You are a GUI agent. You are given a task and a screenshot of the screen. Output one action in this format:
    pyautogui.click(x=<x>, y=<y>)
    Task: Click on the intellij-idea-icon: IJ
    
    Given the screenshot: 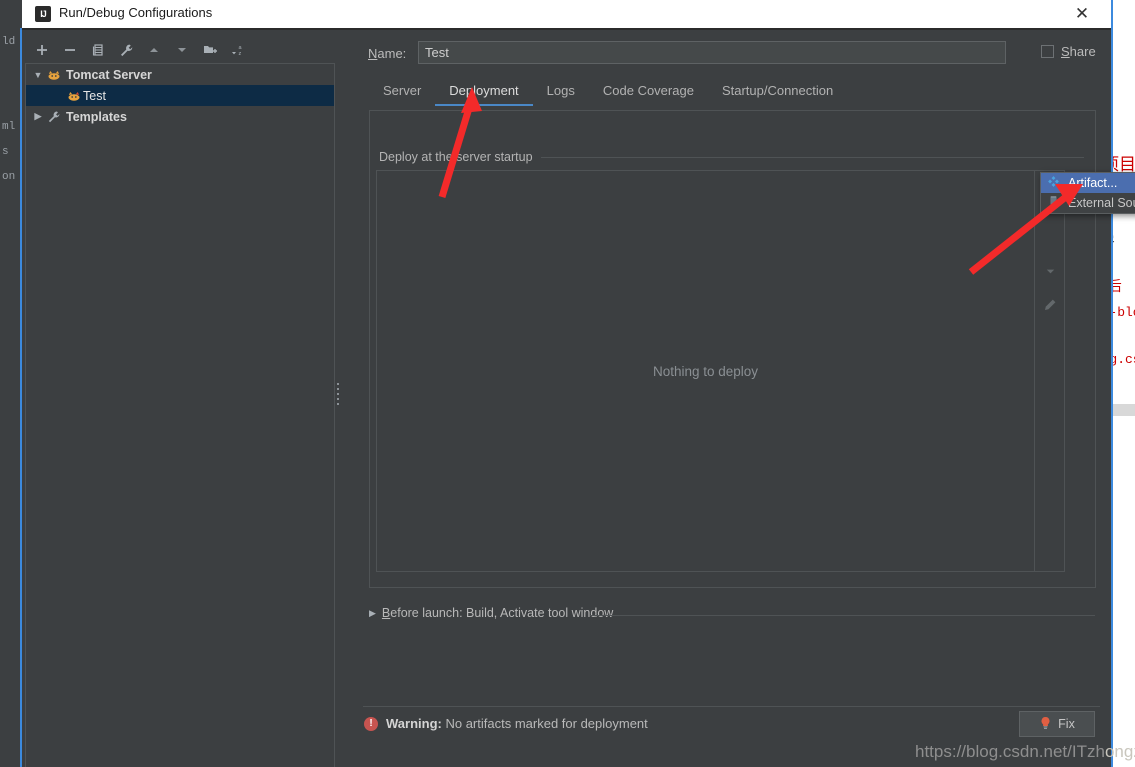 What is the action you would take?
    pyautogui.click(x=43, y=14)
    